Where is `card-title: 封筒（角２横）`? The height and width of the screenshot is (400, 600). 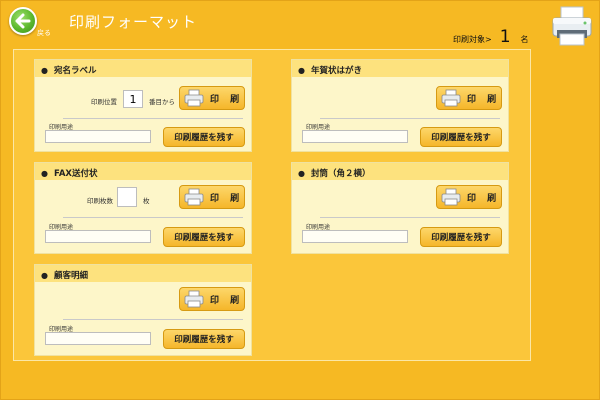
card-title: 封筒（角２横） is located at coordinates (340, 174).